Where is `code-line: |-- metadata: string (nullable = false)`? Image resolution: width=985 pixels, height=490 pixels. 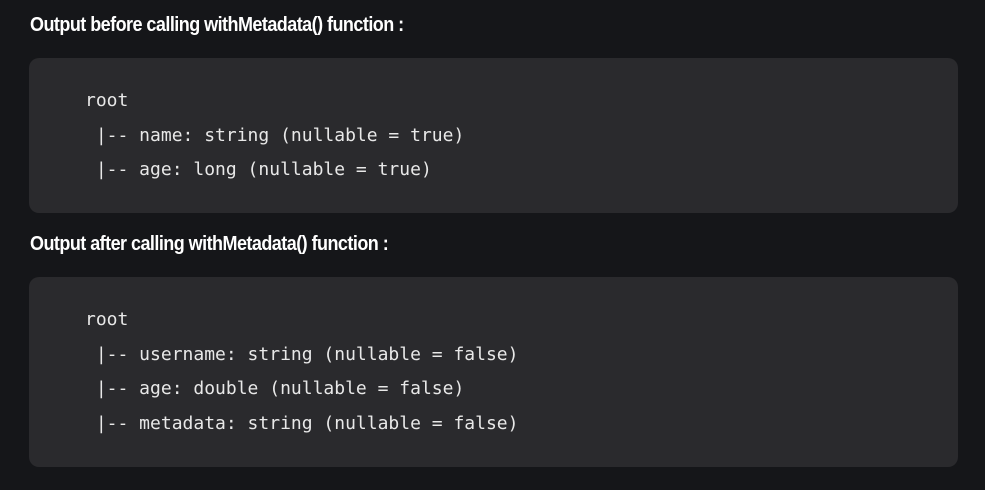
code-line: |-- metadata: string (nullable = false) is located at coordinates (302, 423).